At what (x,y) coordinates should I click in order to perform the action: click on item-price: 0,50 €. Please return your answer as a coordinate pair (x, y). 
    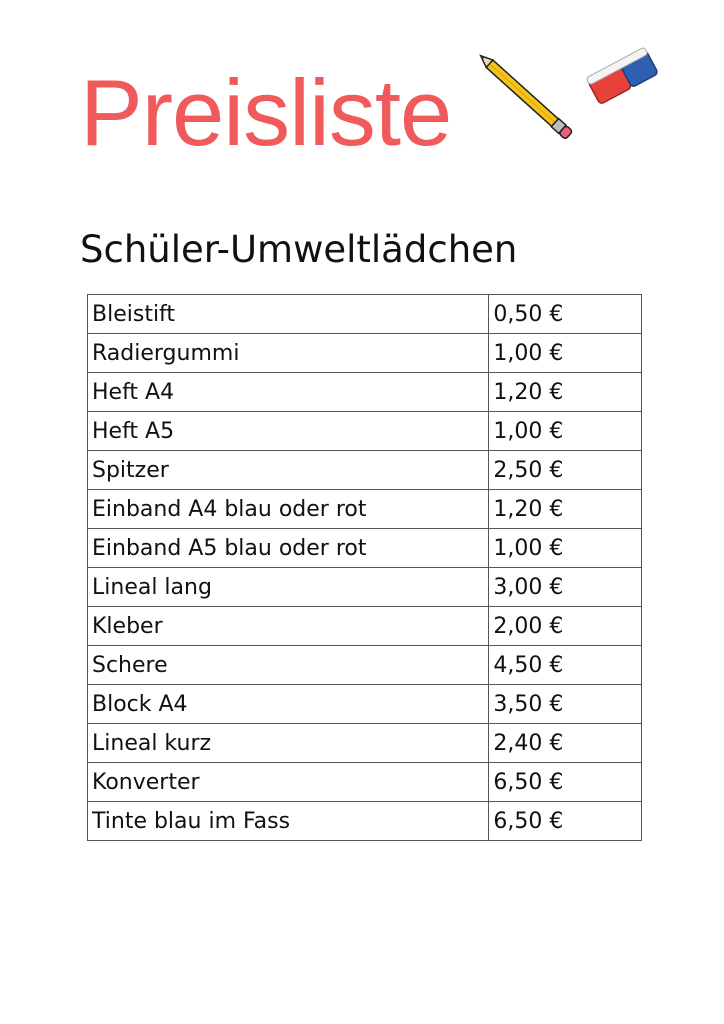
    Looking at the image, I should click on (565, 314).